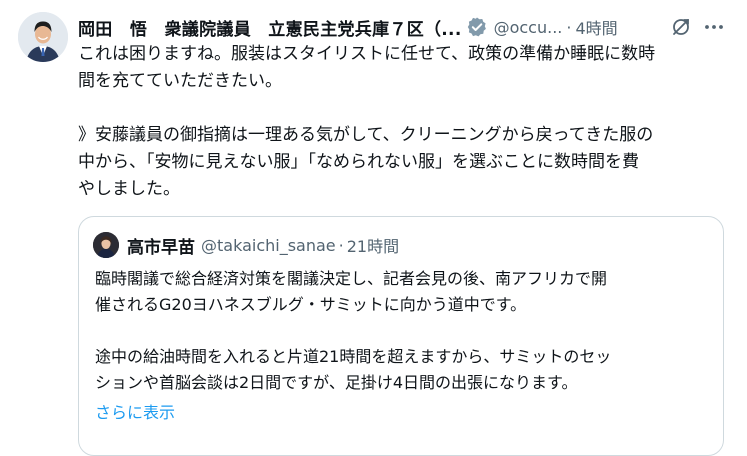  Describe the element at coordinates (135, 411) in the screenshot. I see `show-more-link: さらに表示` at that location.